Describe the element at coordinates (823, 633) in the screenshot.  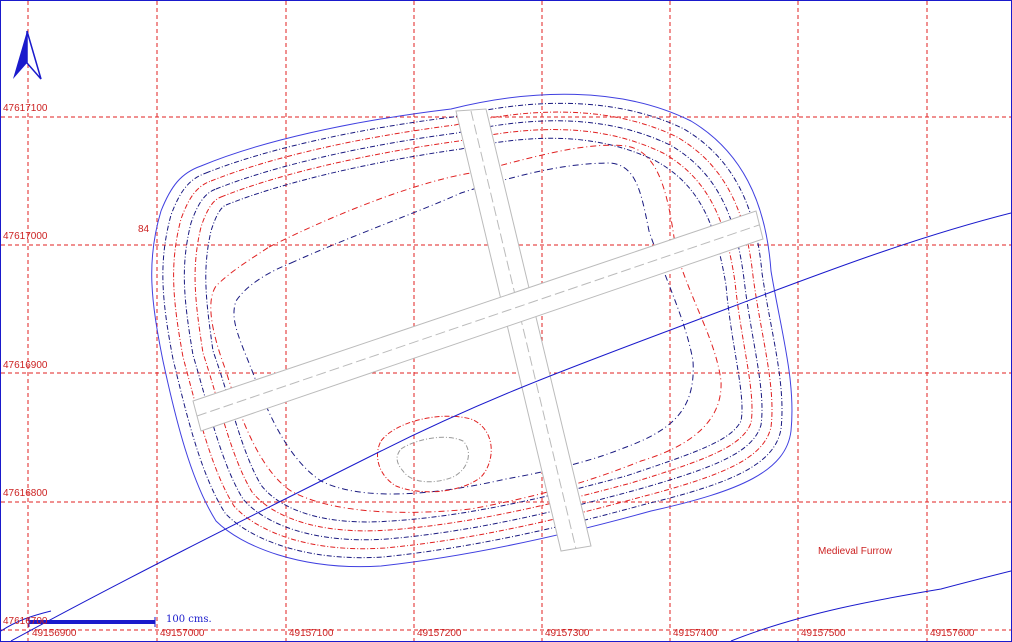
I see `x-tick-label: 49157500` at that location.